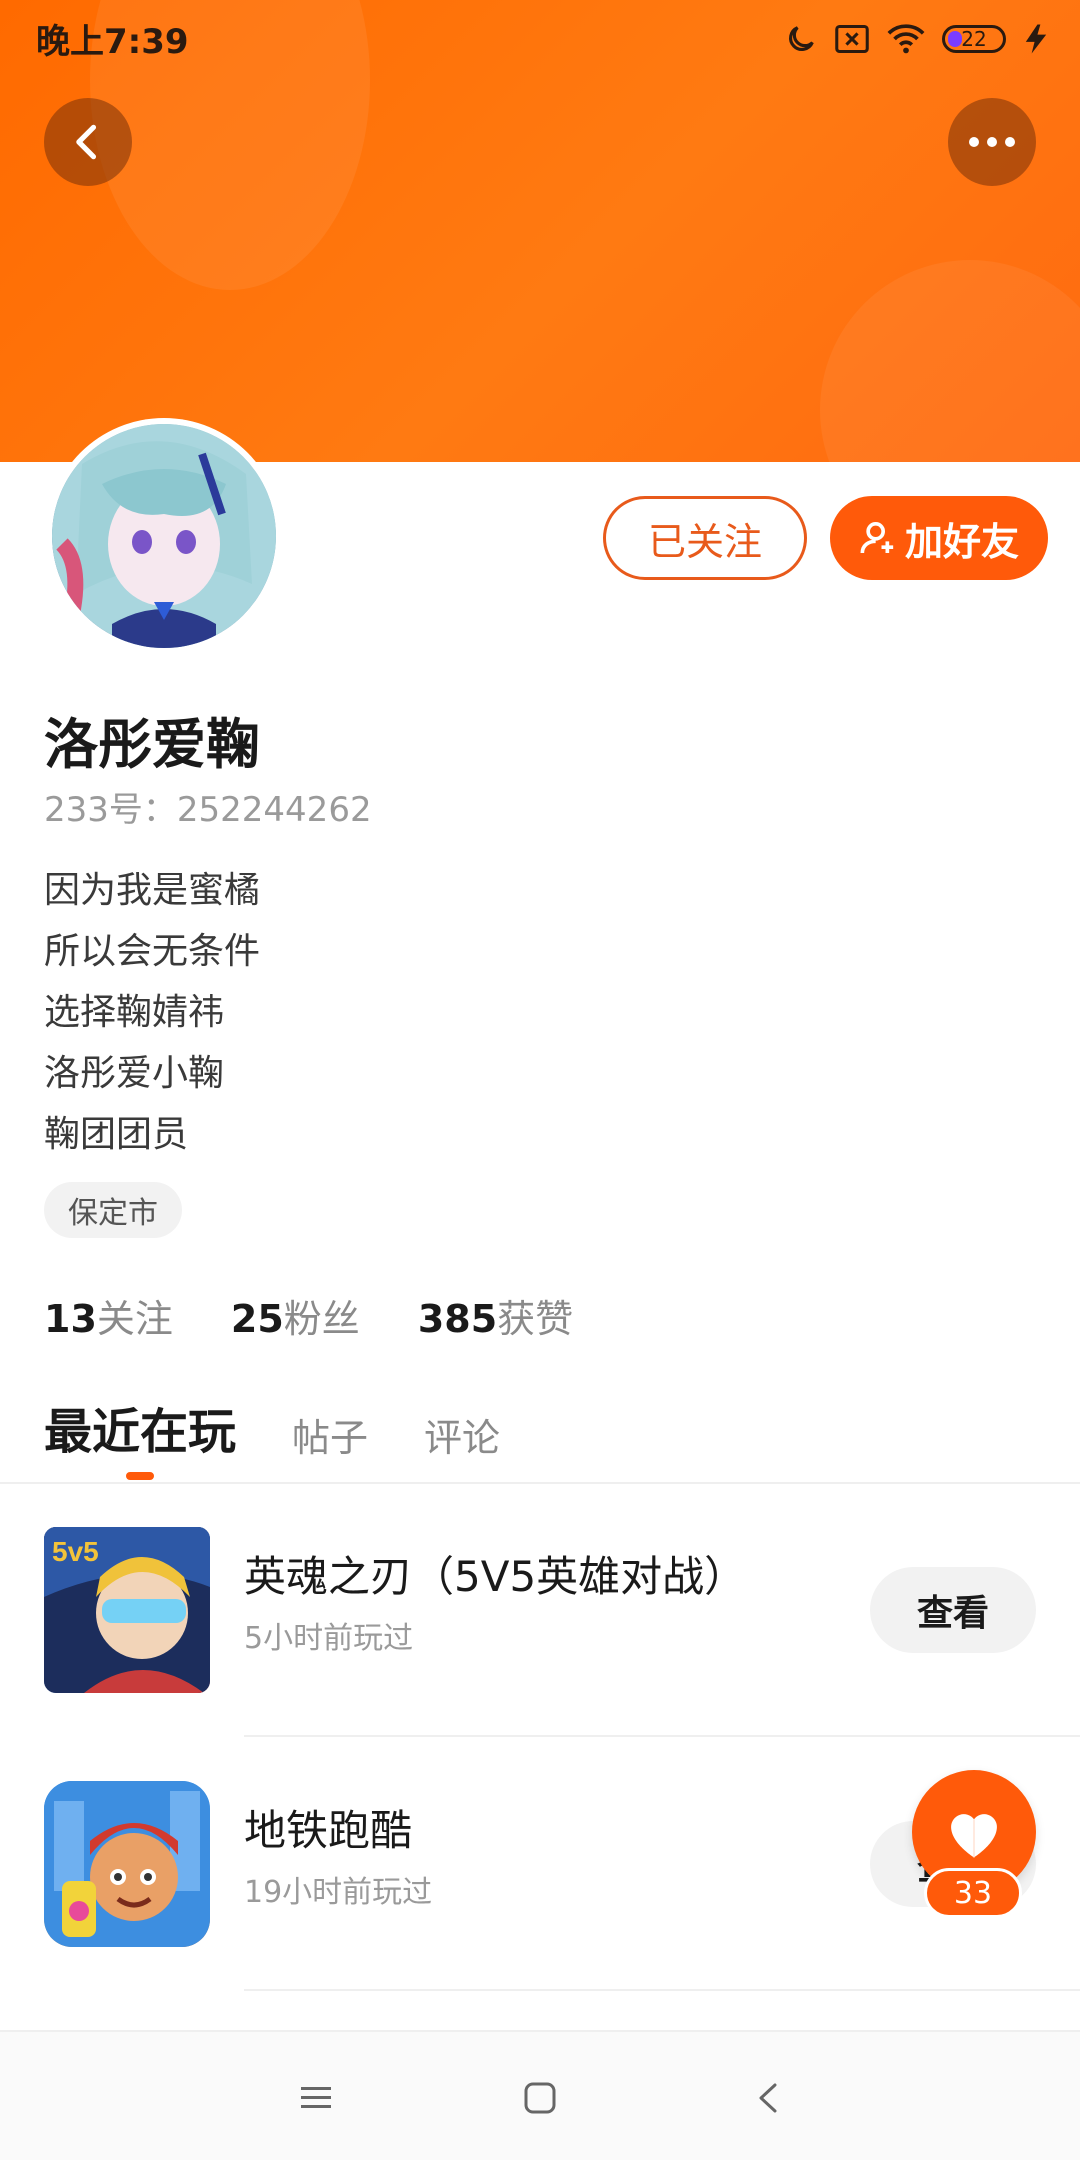 The image size is (1080, 2160). What do you see at coordinates (134, 1073) in the screenshot?
I see `bio-line: 洛彤爱小鞠` at bounding box center [134, 1073].